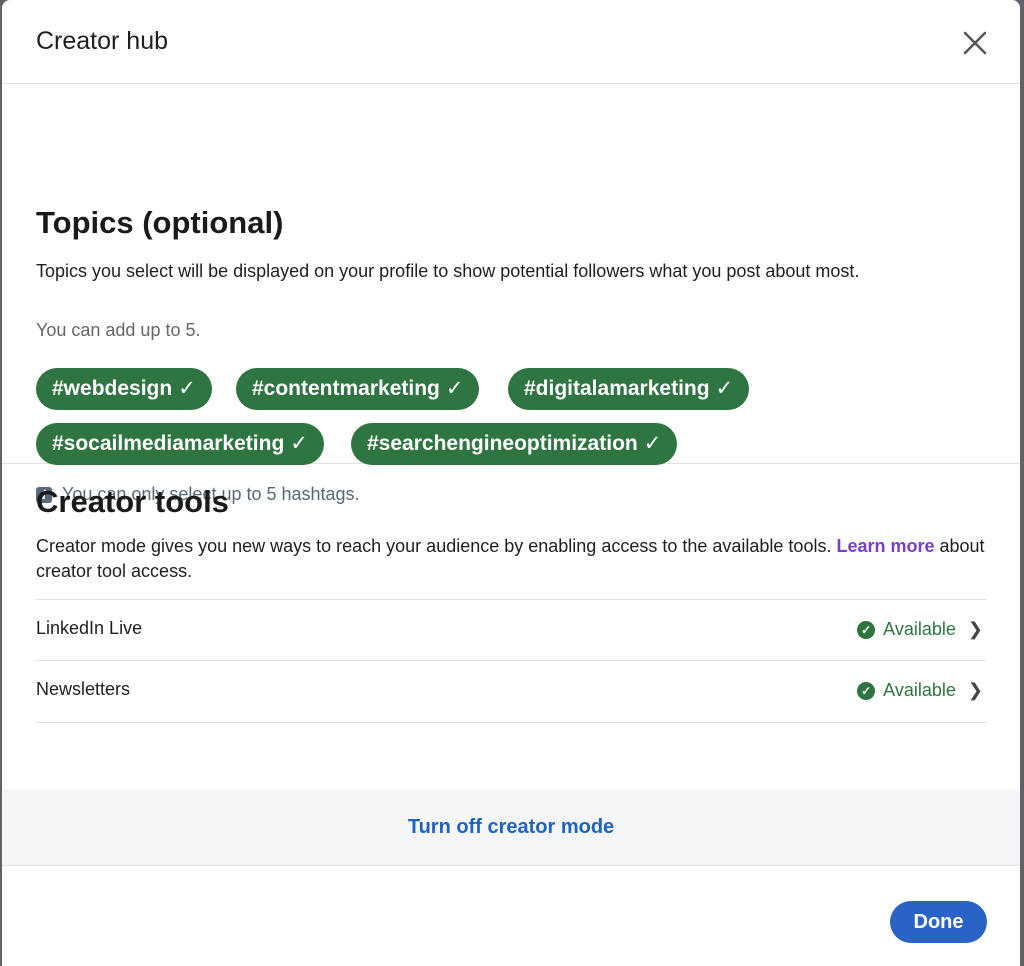 The image size is (1024, 966). I want to click on topic-pill-socailmediamarketing: #socailmediamarketing ✓, so click(180, 444).